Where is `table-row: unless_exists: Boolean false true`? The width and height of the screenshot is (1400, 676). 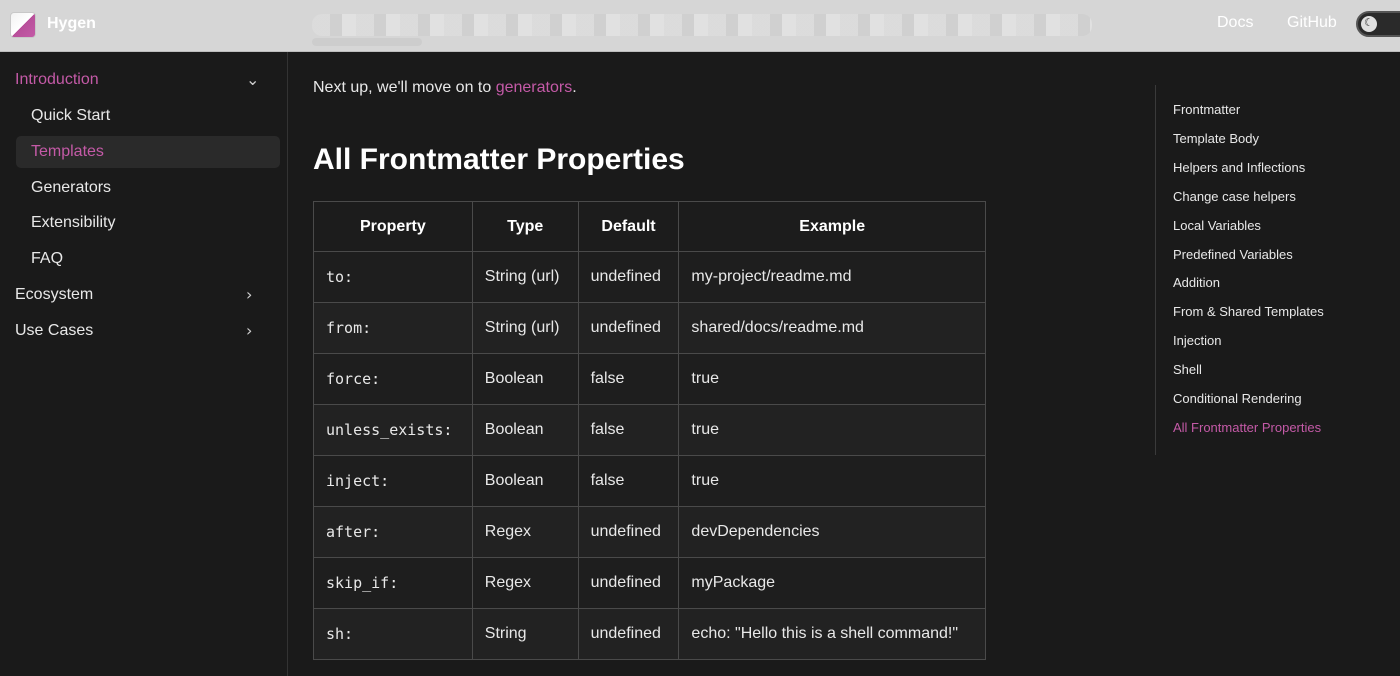 table-row: unless_exists: Boolean false true is located at coordinates (649, 430).